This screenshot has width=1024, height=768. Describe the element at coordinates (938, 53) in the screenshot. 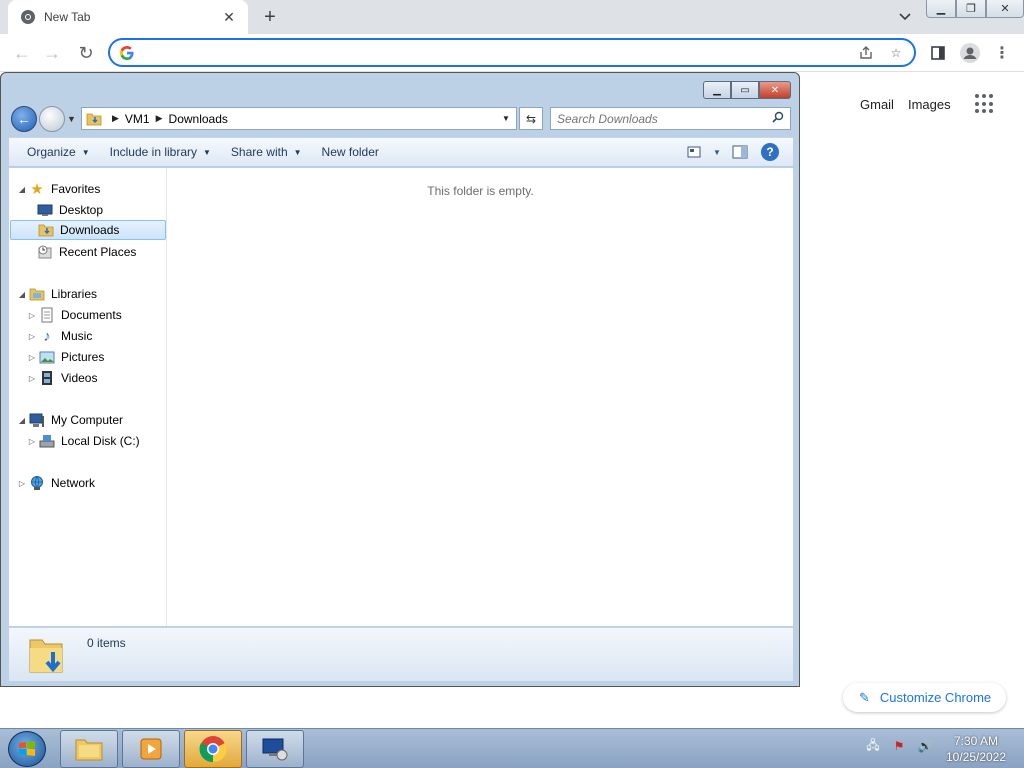

I see `side-panel-icon` at that location.